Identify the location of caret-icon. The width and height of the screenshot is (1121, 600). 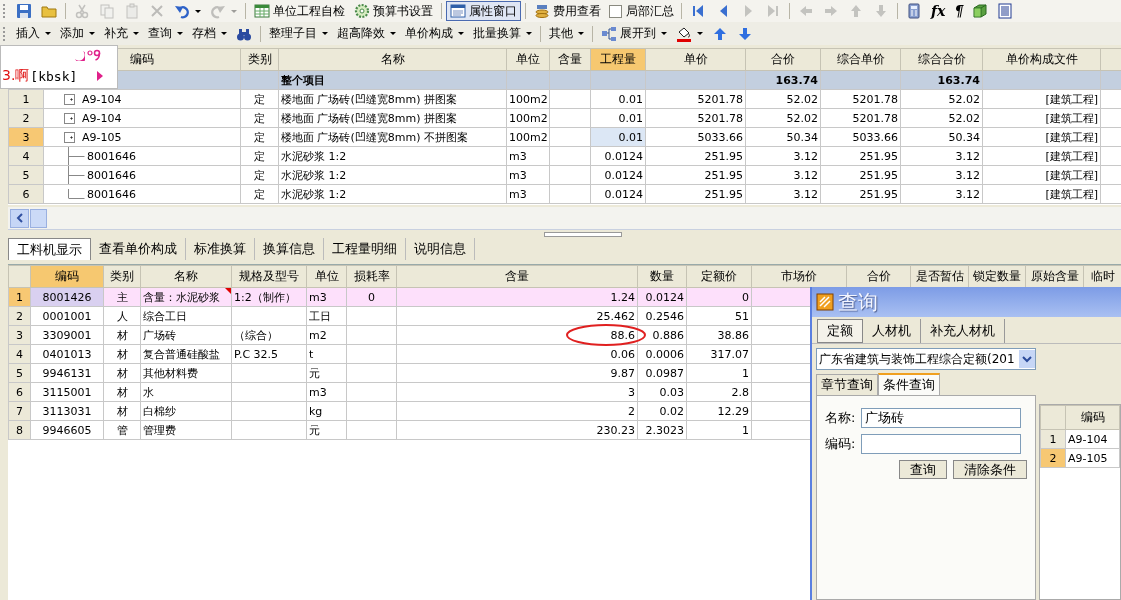
(92, 33).